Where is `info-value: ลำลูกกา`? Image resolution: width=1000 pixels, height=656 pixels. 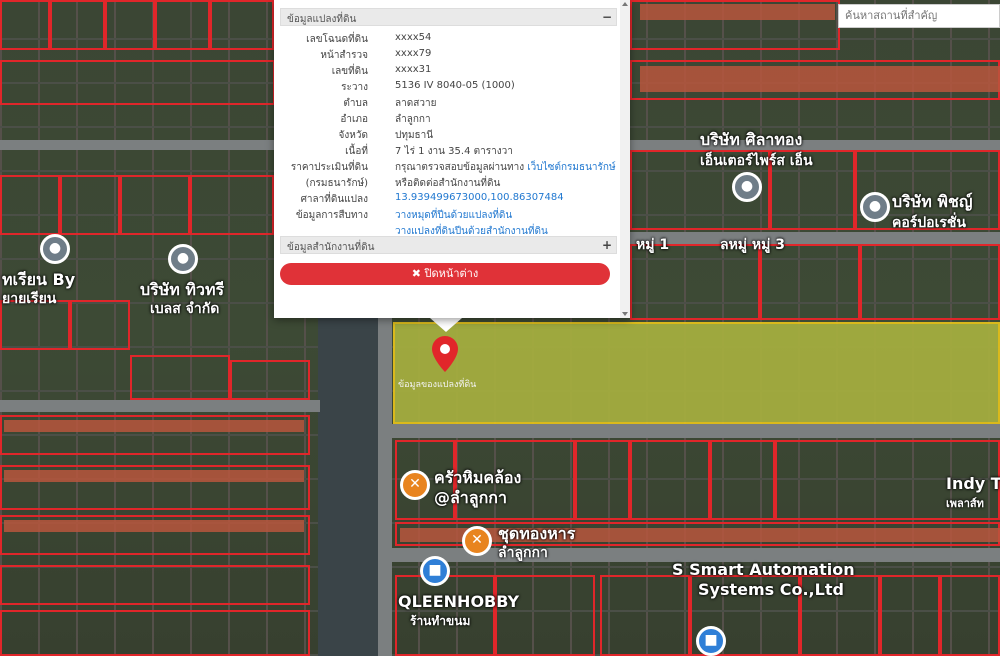
info-value: ลำลูกกา is located at coordinates (413, 119).